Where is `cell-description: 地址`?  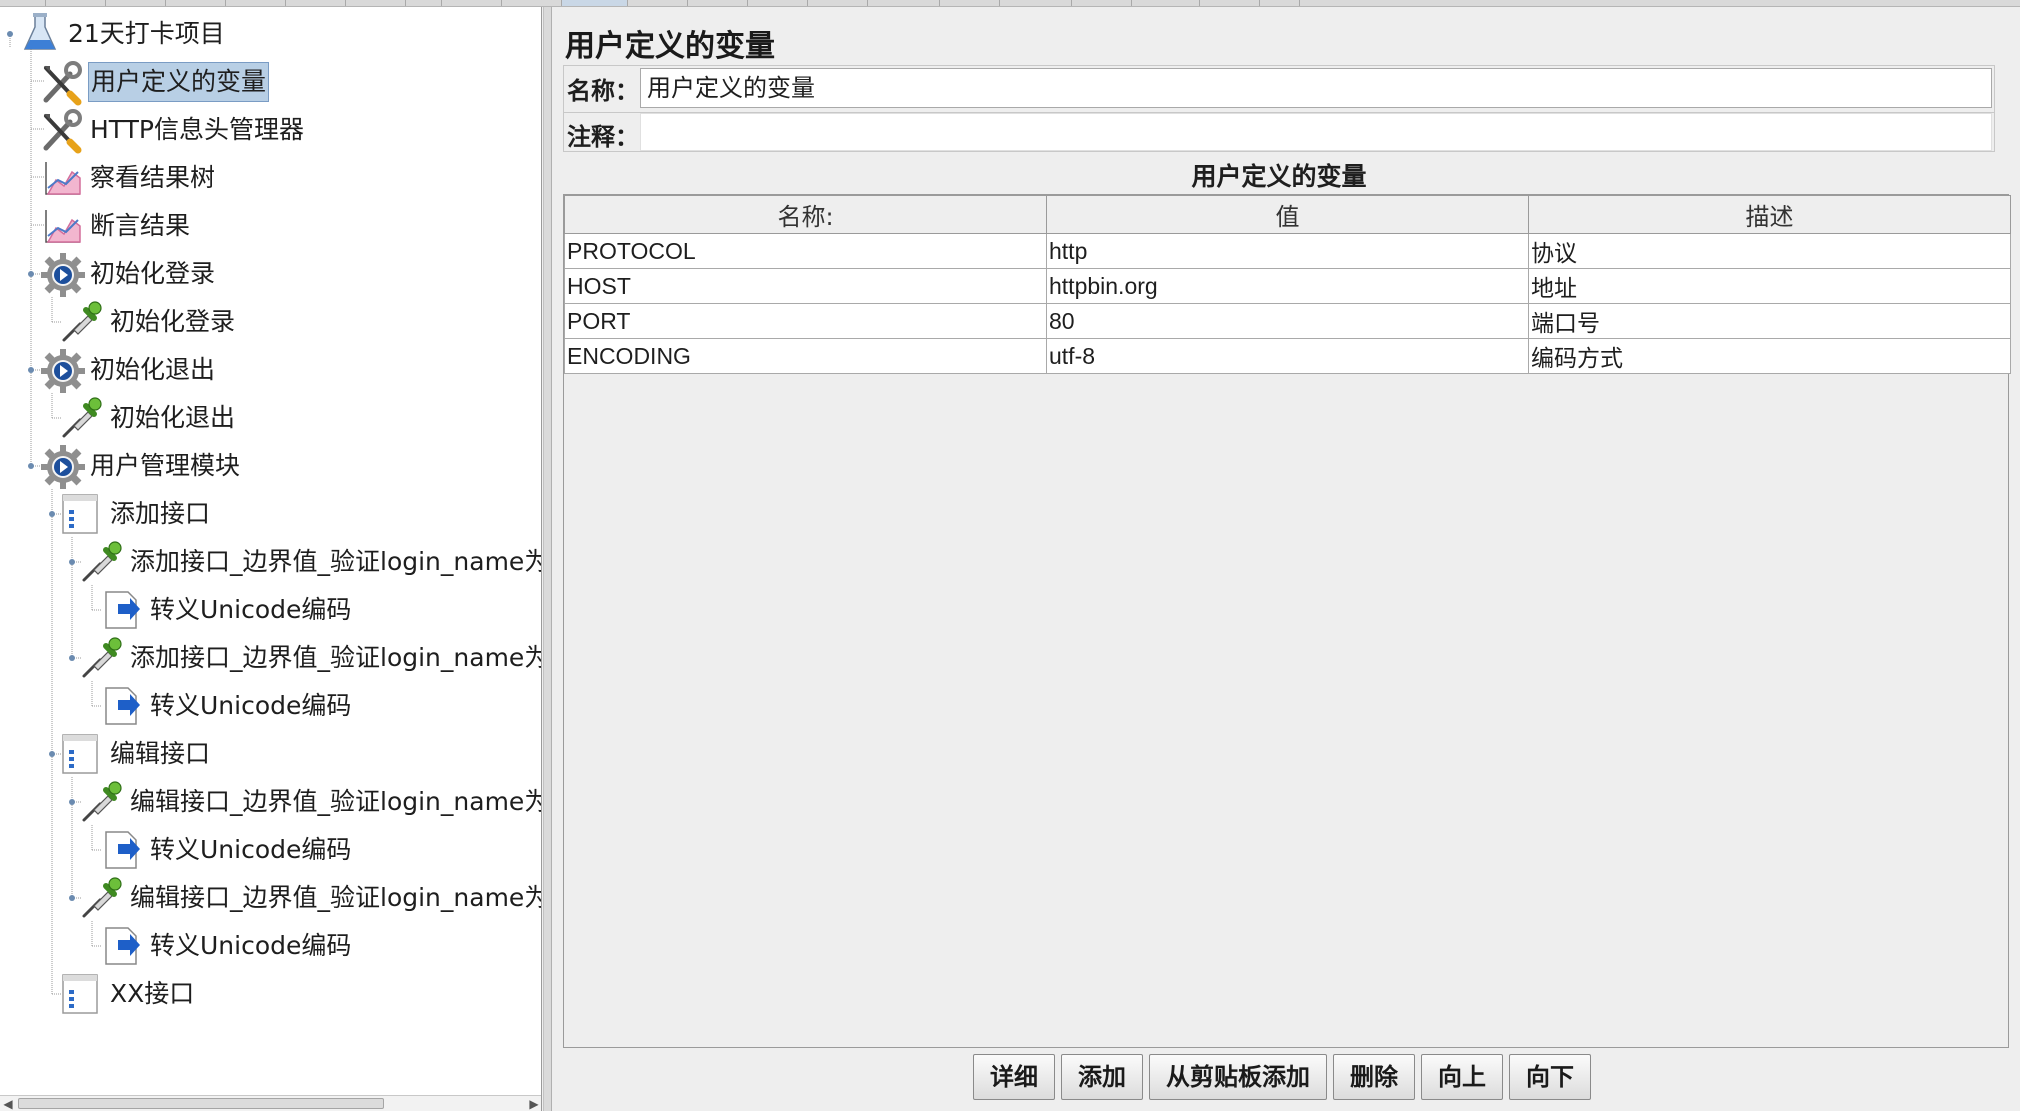
cell-description: 地址 is located at coordinates (1769, 286).